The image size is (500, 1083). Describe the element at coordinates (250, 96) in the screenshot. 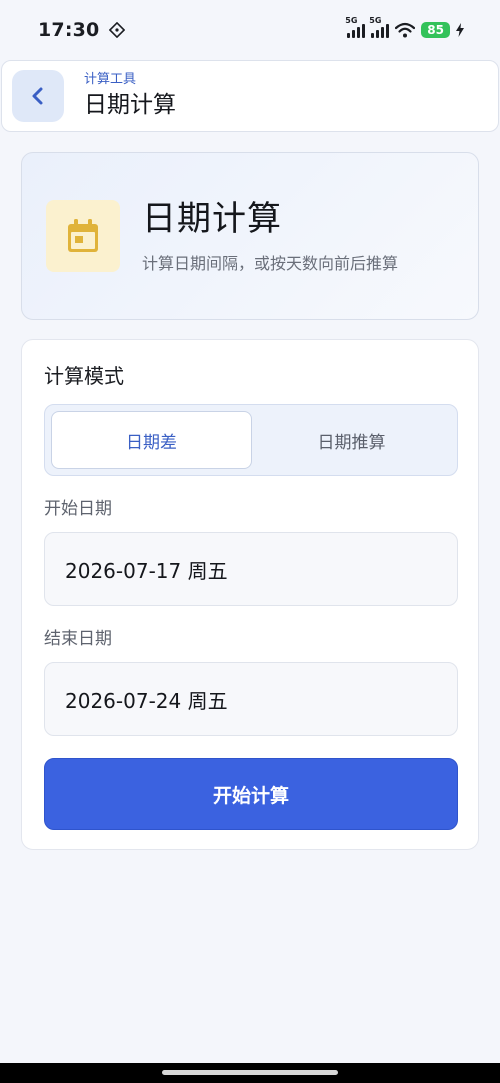

I see `app-header: 计算工具 日期计算` at that location.